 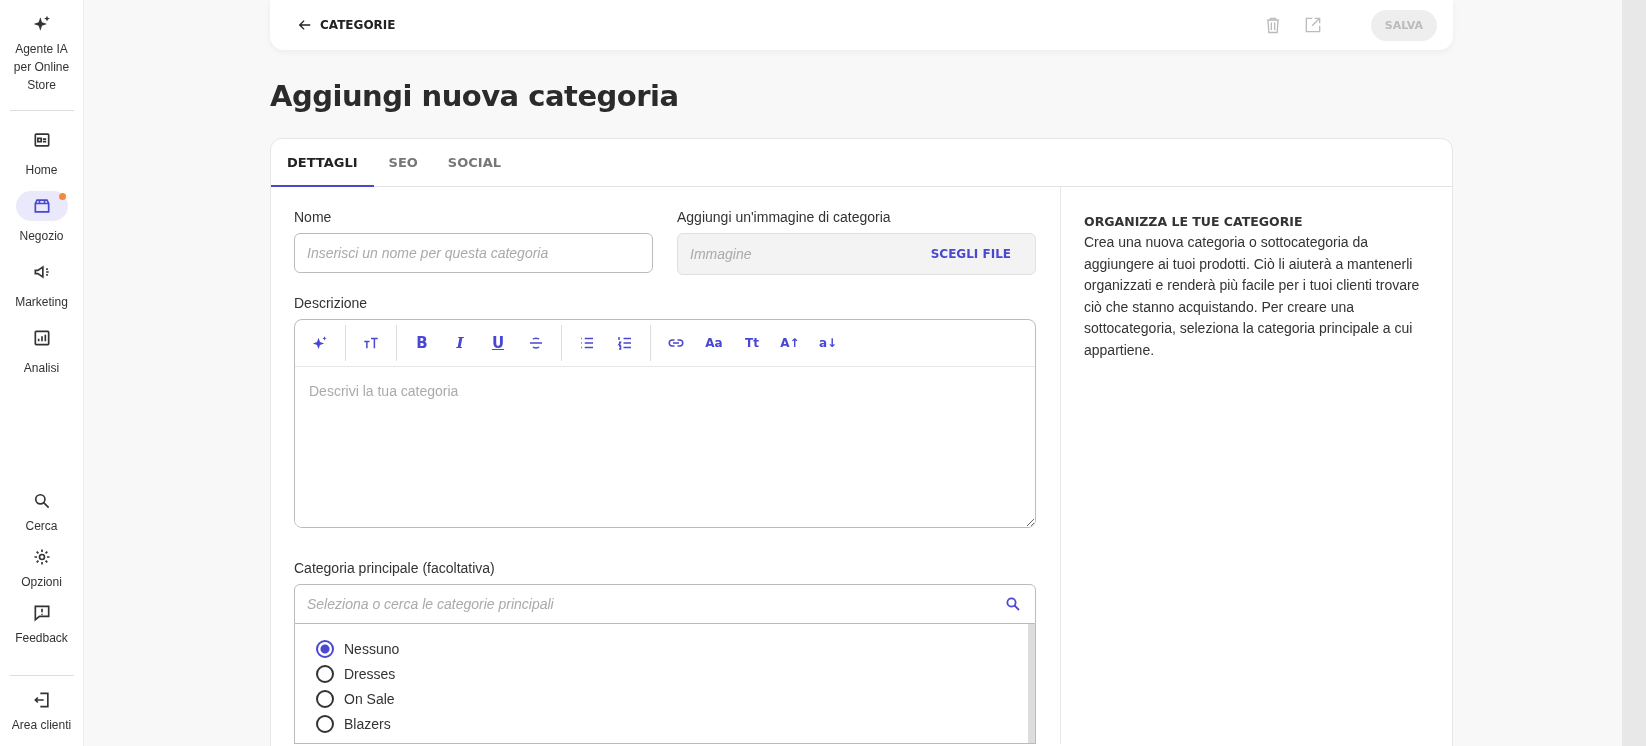 I want to click on nav-label: Marketing, so click(x=41, y=302).